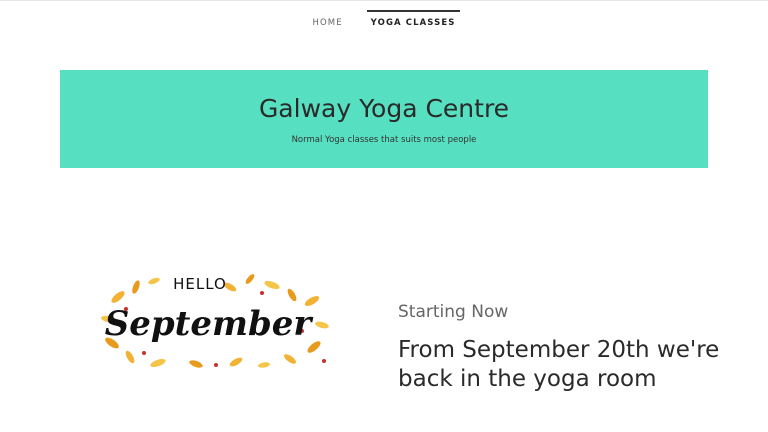 The height and width of the screenshot is (432, 768). What do you see at coordinates (384, 0) in the screenshot?
I see `top-border` at bounding box center [384, 0].